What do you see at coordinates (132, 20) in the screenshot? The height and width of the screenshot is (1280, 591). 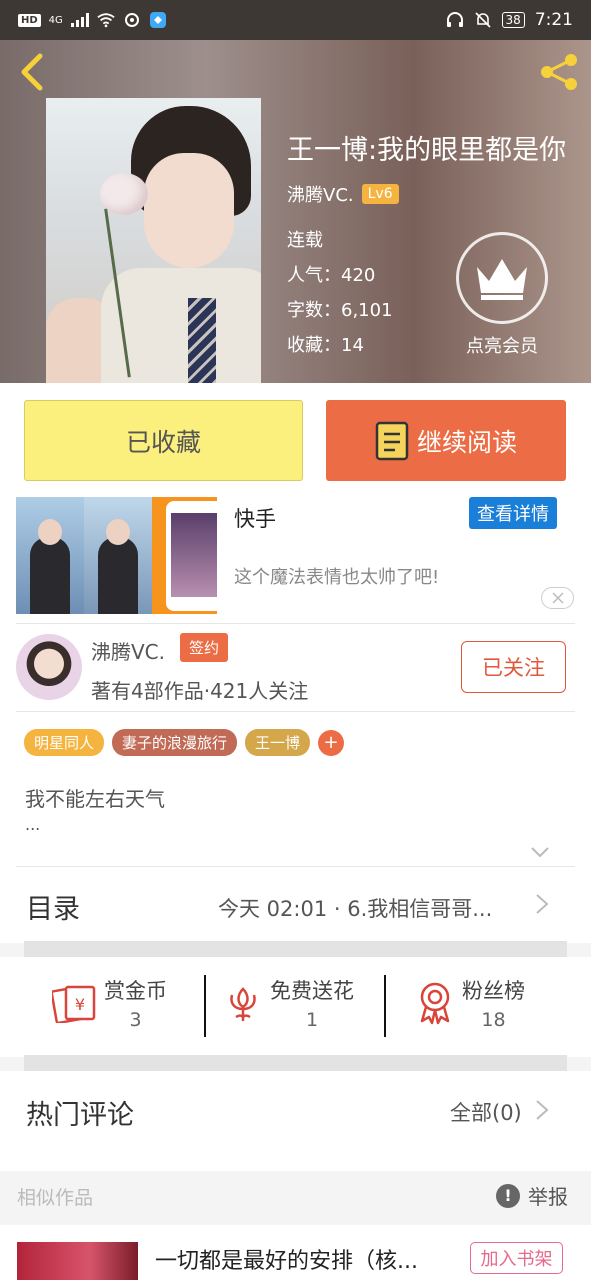 I see `sync-icon` at bounding box center [132, 20].